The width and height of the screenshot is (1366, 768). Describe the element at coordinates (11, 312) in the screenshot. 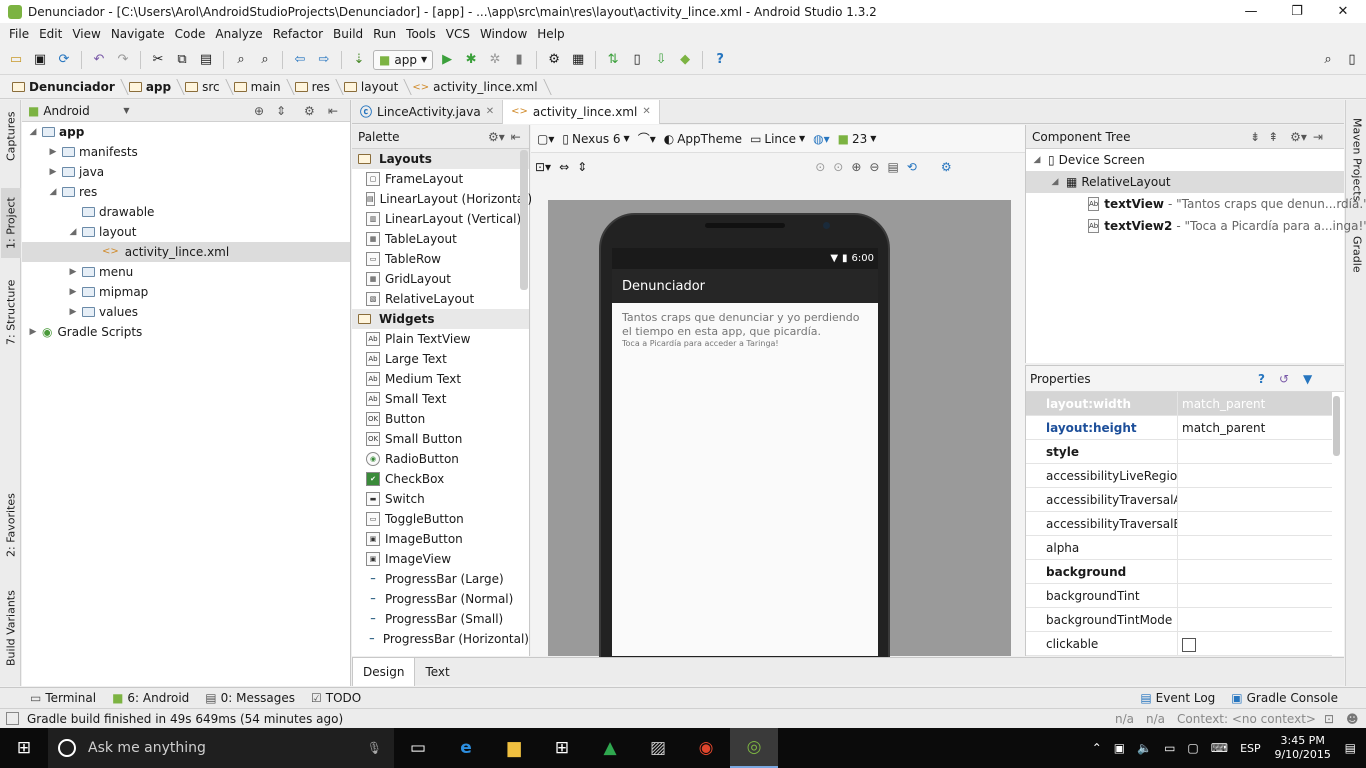

I see `structure-tab: 7: Structure` at that location.